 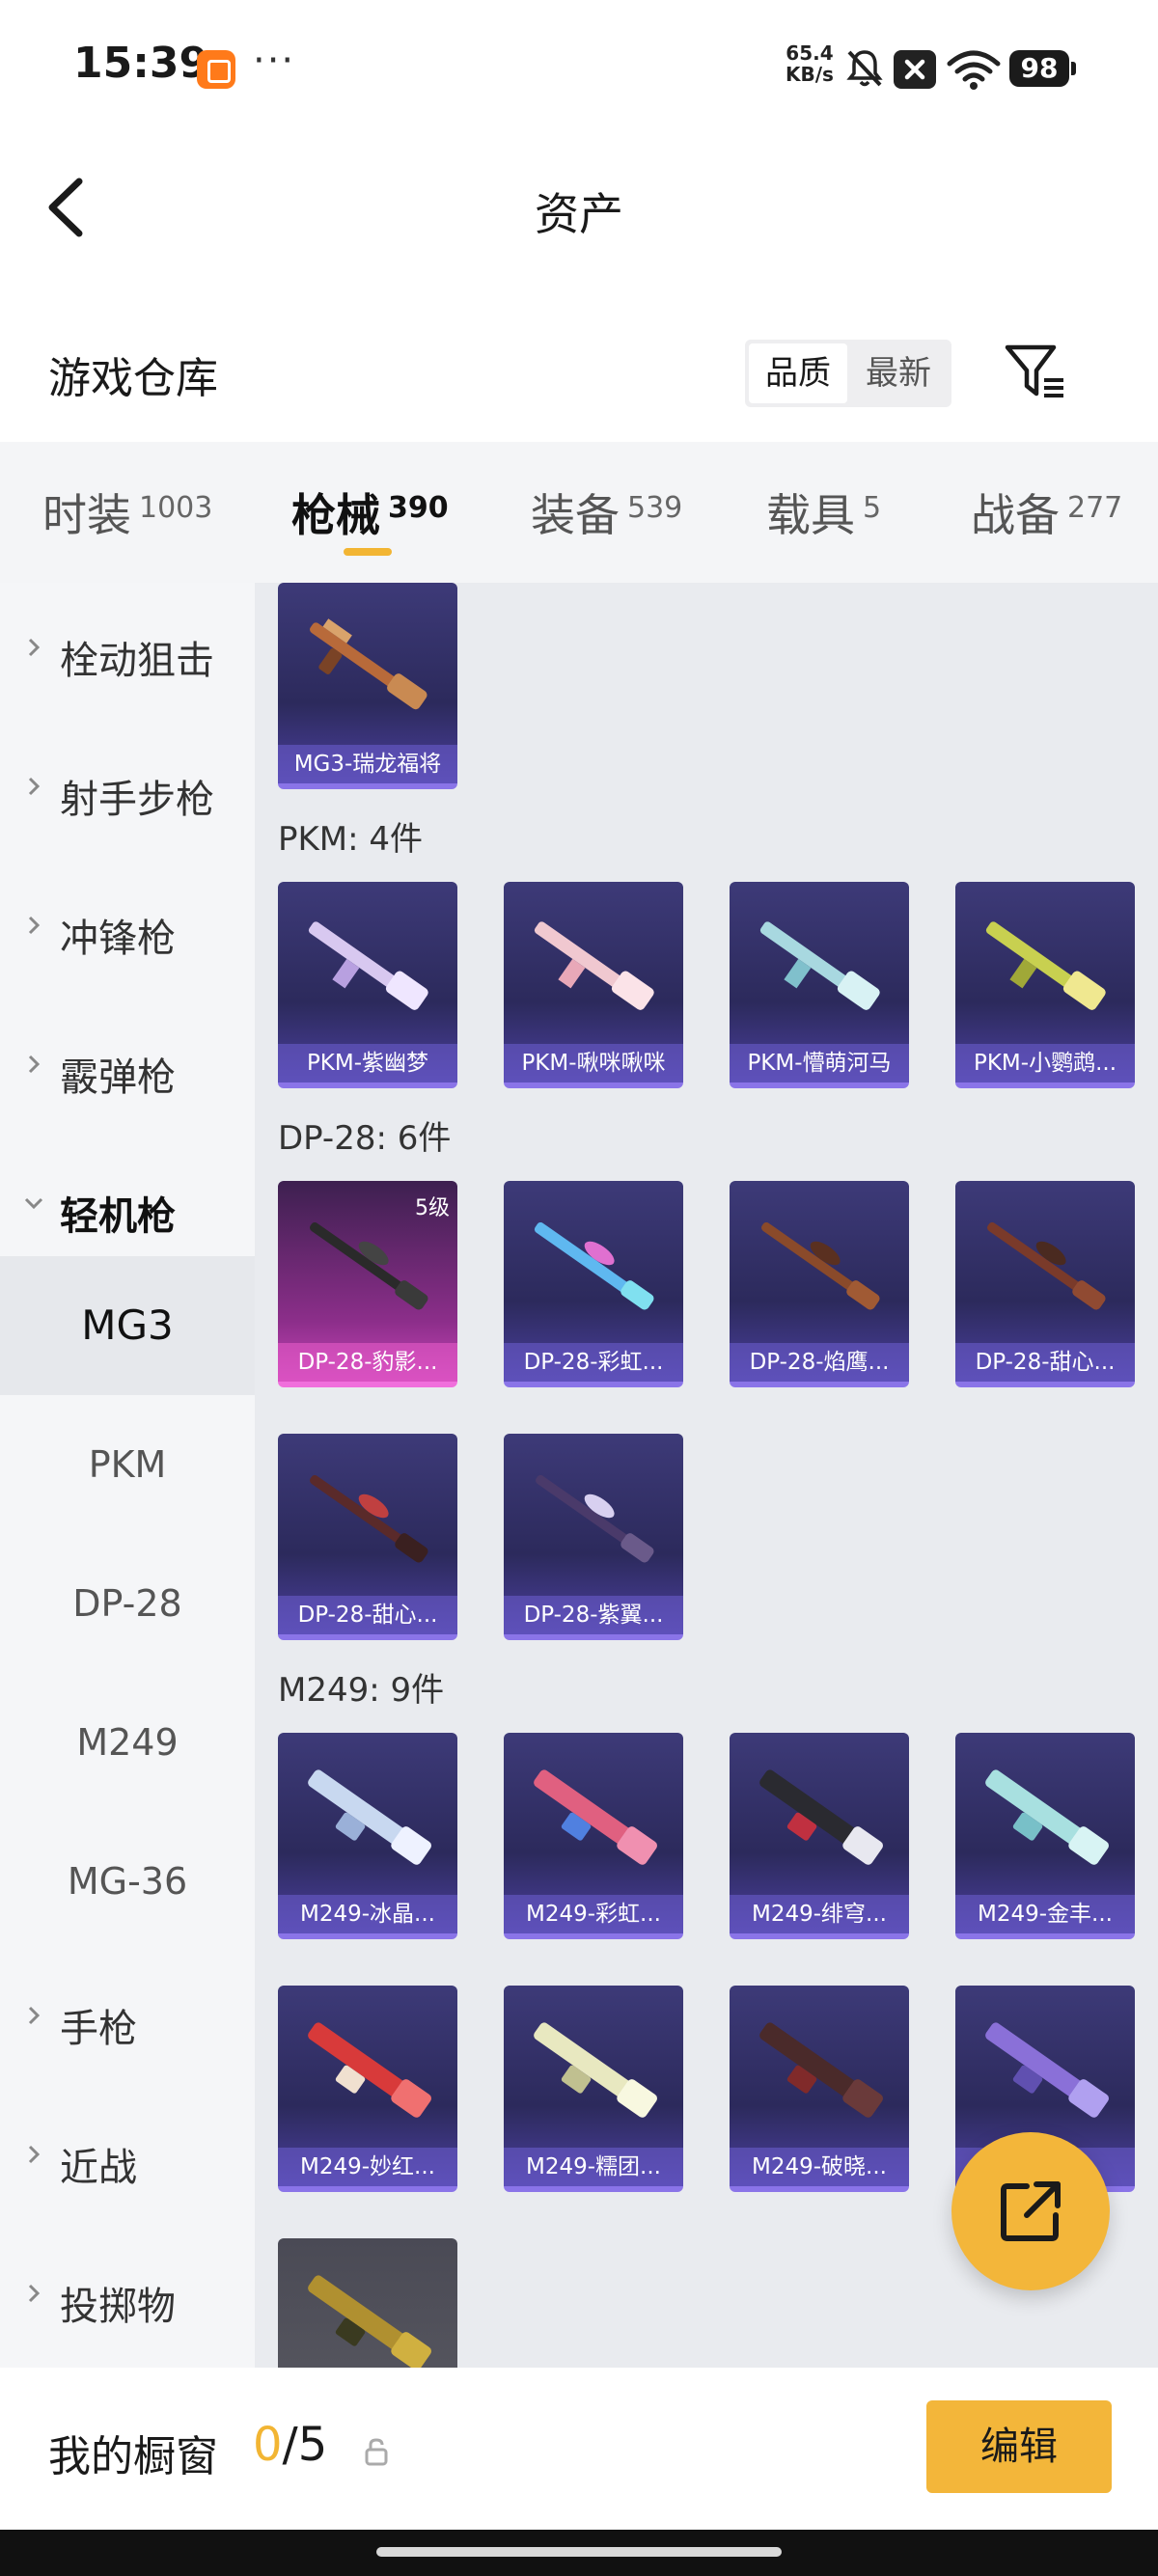 I want to click on tab-supplies: 战备 277, so click(x=1046, y=512).